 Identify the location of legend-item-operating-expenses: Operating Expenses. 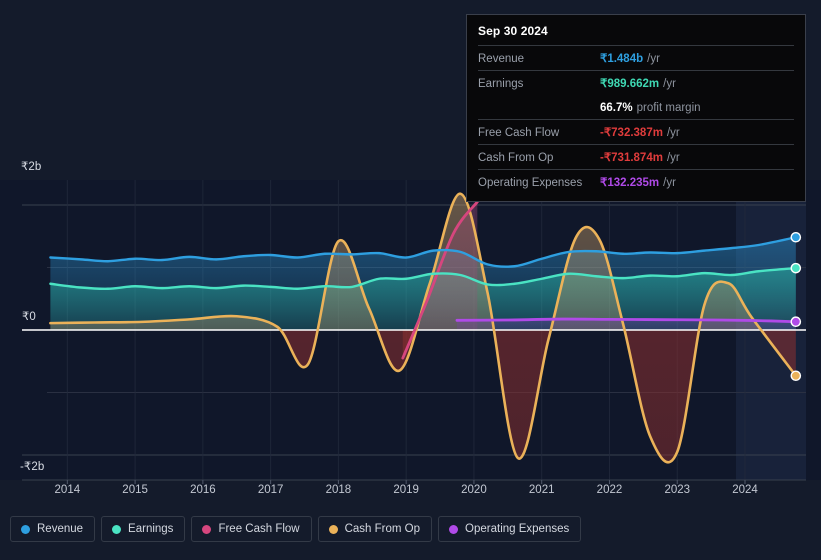
(510, 529).